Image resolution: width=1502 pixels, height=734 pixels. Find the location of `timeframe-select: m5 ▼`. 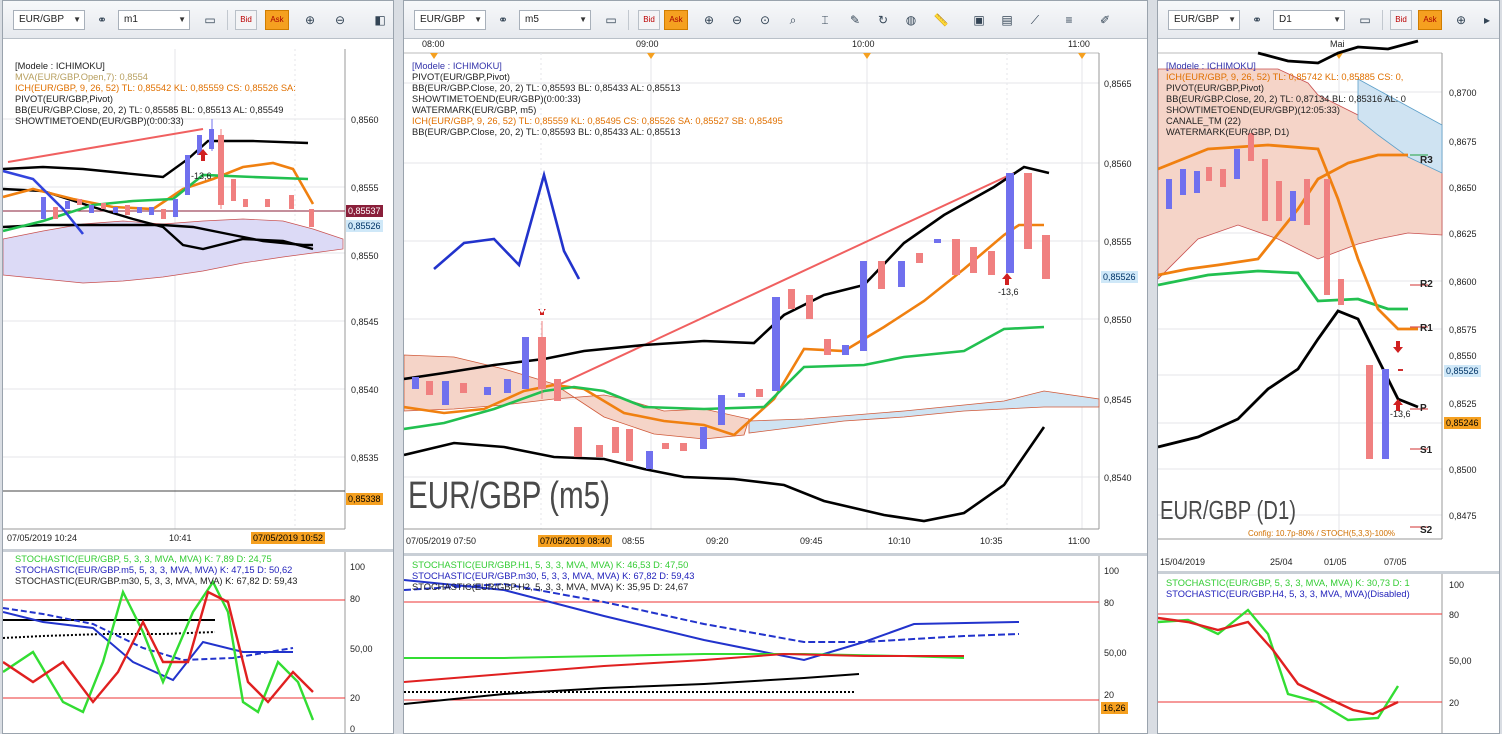

timeframe-select: m5 ▼ is located at coordinates (555, 20).